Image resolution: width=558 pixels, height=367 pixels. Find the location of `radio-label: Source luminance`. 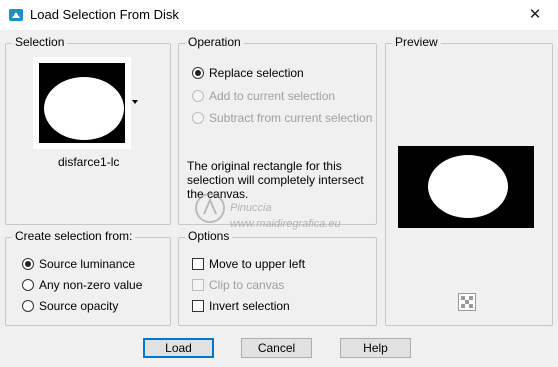

radio-label: Source luminance is located at coordinates (87, 264).